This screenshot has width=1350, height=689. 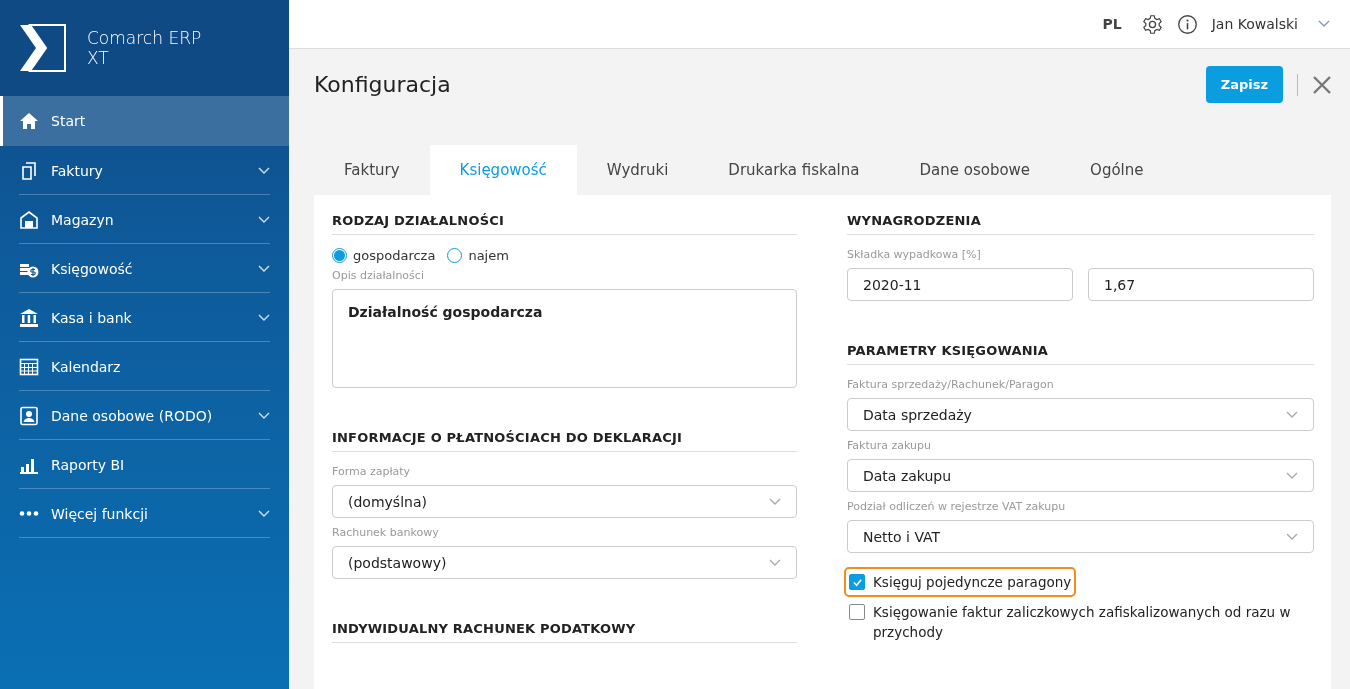 I want to click on section-heading: INFORMACJE O PŁATNOŚCIACH DO DEKLARACJI, so click(x=564, y=441).